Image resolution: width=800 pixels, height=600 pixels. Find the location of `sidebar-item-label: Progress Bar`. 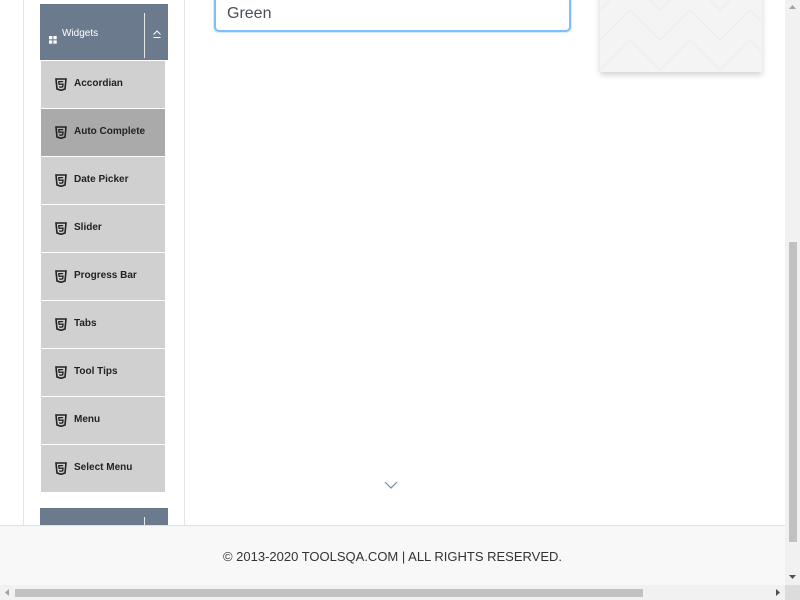

sidebar-item-label: Progress Bar is located at coordinates (105, 275).